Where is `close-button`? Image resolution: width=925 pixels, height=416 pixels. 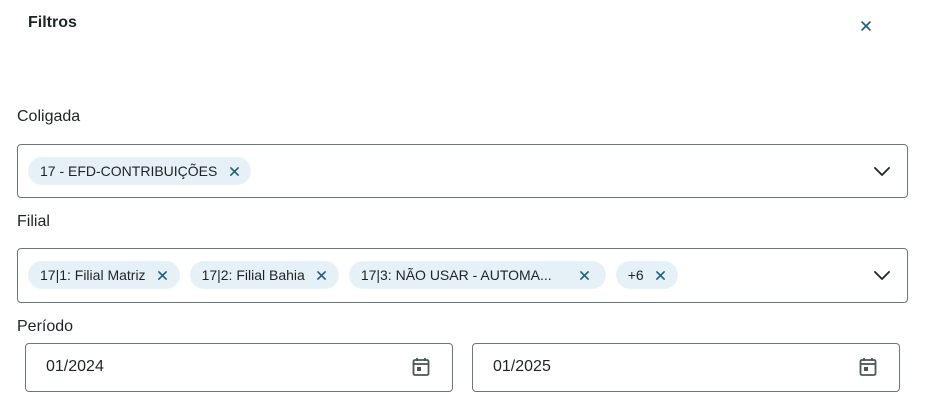 close-button is located at coordinates (866, 26).